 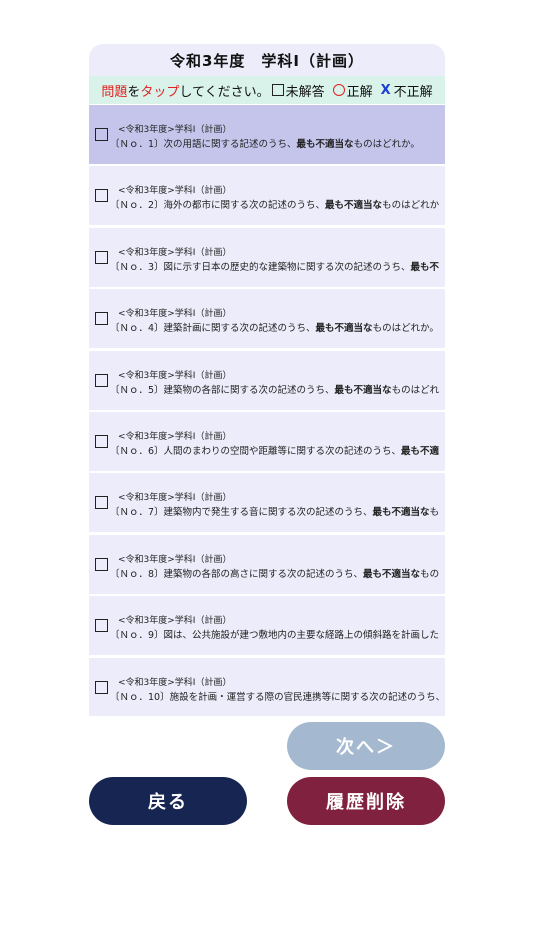 What do you see at coordinates (237, 574) in the screenshot?
I see `question-text-prefix: 〔Ｎｏ．8〕建築物の各部の高さに関する次の記述のうち、` at bounding box center [237, 574].